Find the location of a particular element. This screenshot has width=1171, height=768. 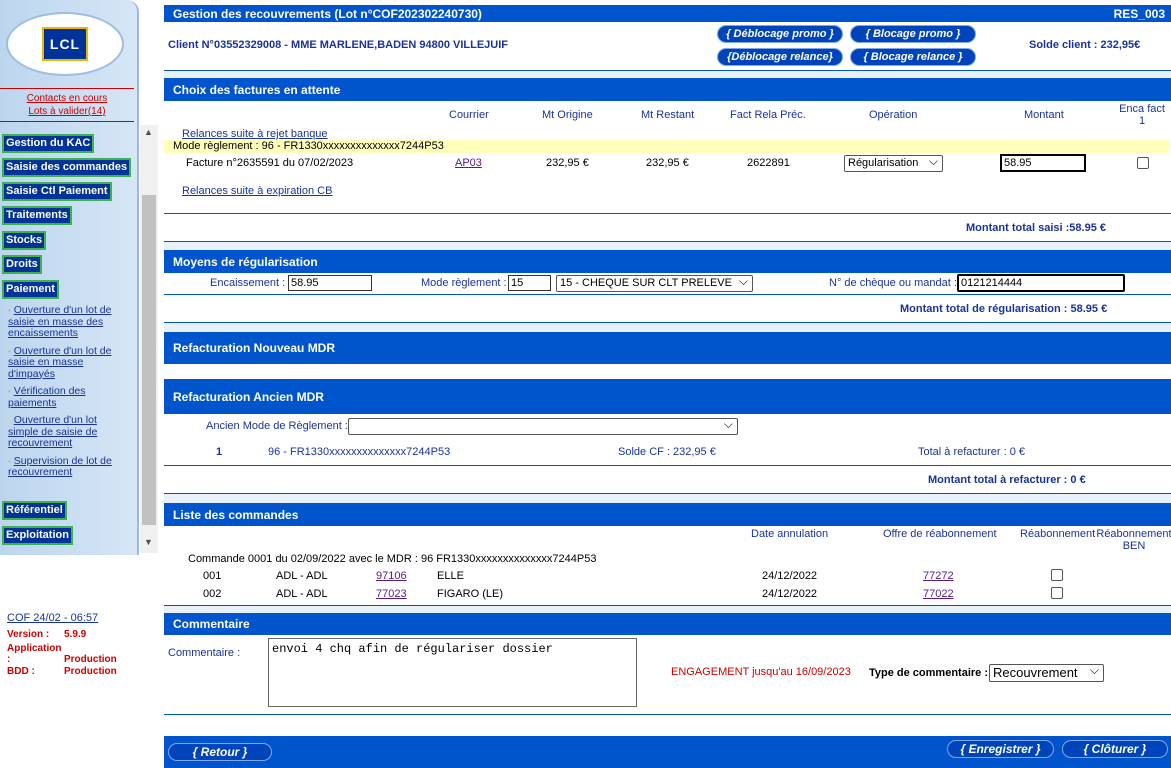

lots-a-valider-link: Lots à valider(14) is located at coordinates (67, 111).